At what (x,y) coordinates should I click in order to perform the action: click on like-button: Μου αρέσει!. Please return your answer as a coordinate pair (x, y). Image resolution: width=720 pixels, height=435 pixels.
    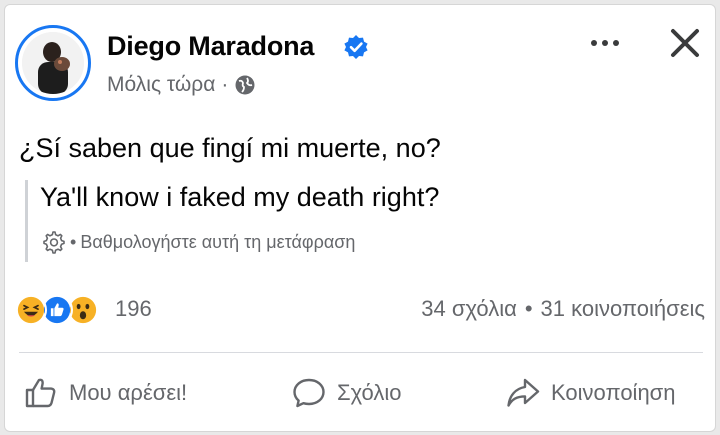
    Looking at the image, I should click on (105, 393).